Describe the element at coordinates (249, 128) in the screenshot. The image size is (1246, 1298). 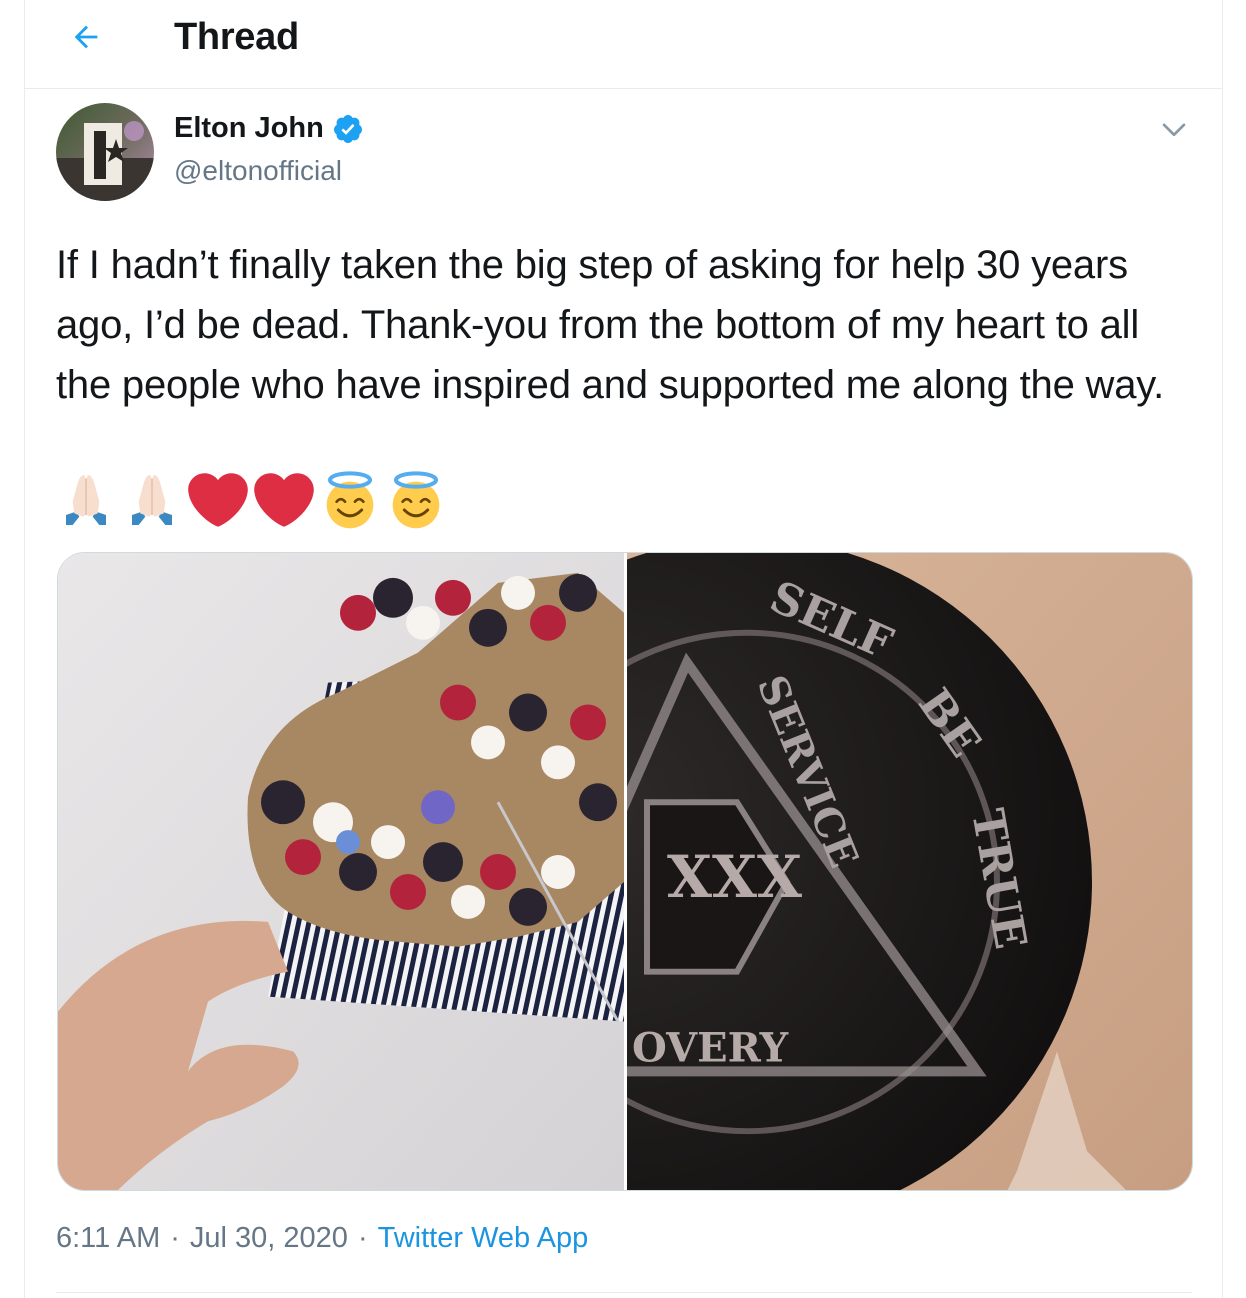
I see `author-display-name: Elton John` at that location.